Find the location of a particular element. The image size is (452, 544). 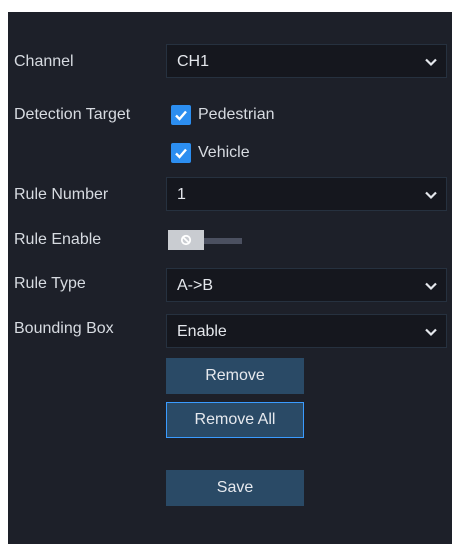

bounding-box-label: Bounding Box is located at coordinates (64, 328).